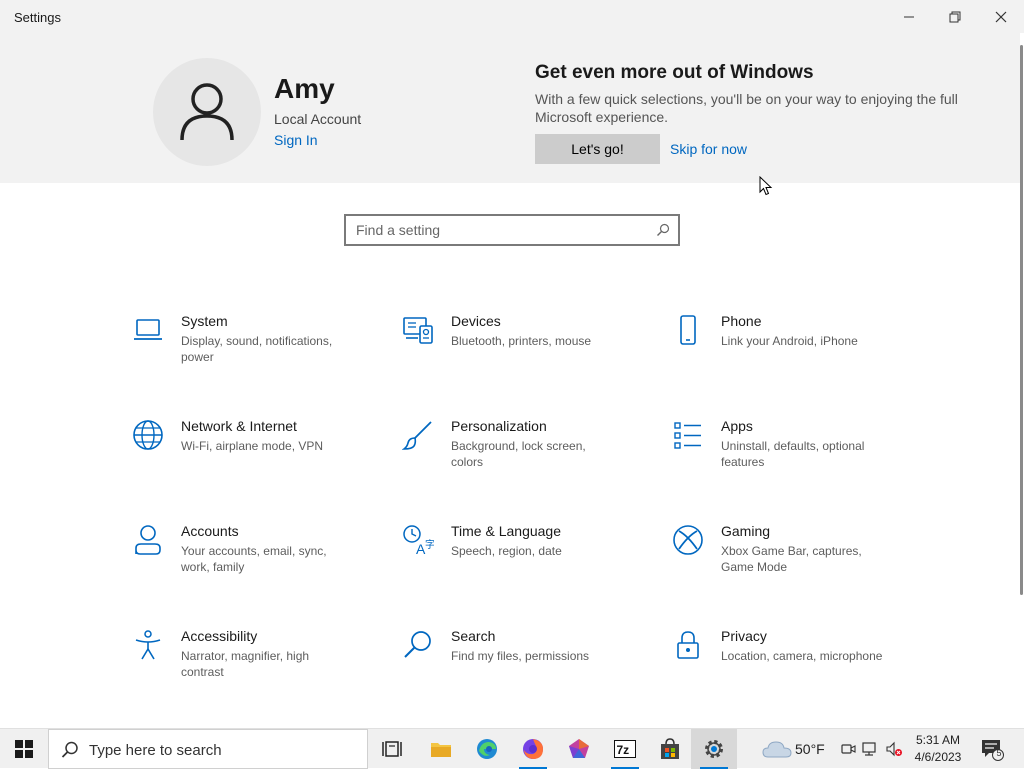  Describe the element at coordinates (429, 544) in the screenshot. I see `svg-text: 字` at that location.